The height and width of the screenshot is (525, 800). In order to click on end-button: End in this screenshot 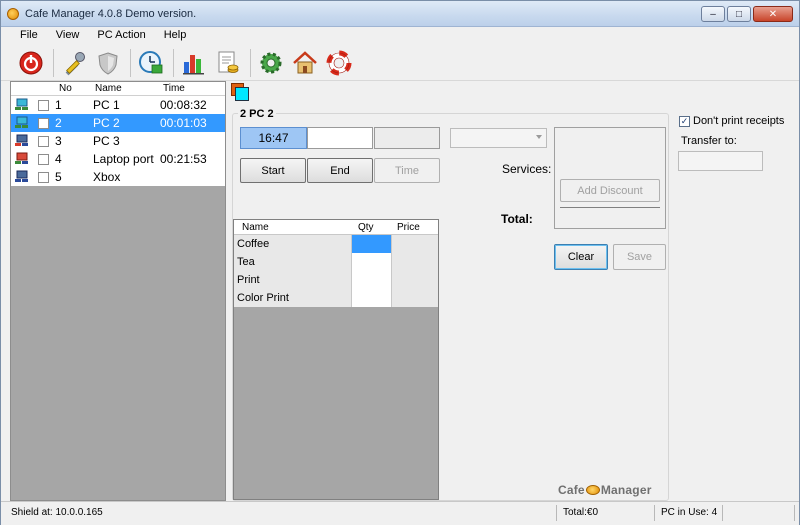, I will do `click(340, 170)`.